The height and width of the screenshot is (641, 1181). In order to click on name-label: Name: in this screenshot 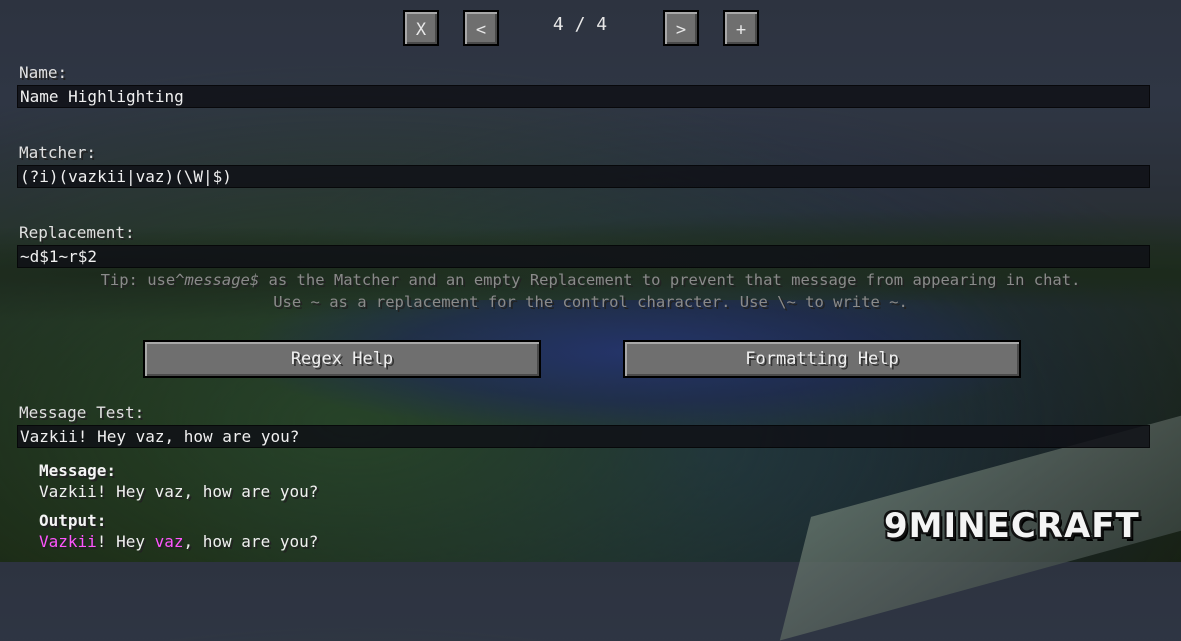, I will do `click(43, 72)`.